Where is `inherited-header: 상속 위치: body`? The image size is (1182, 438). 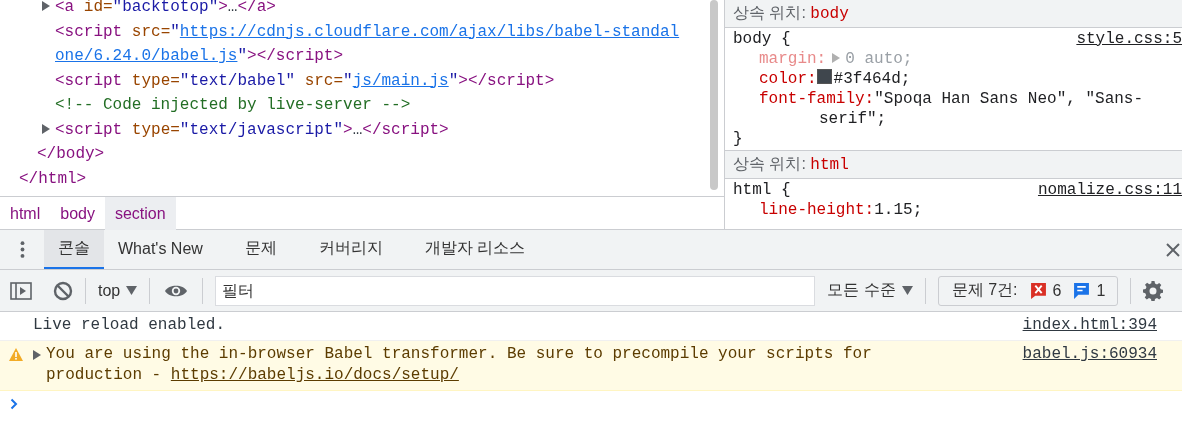 inherited-header: 상속 위치: body is located at coordinates (953, 14).